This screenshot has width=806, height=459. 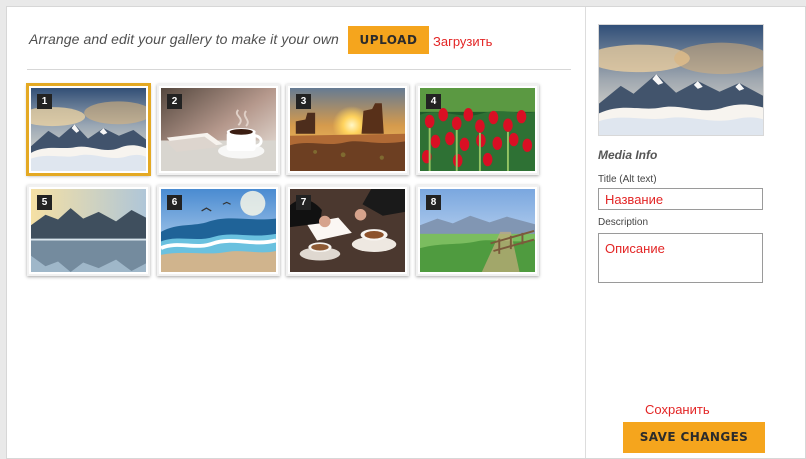 I want to click on gallery-number-badge: 5, so click(x=44, y=202).